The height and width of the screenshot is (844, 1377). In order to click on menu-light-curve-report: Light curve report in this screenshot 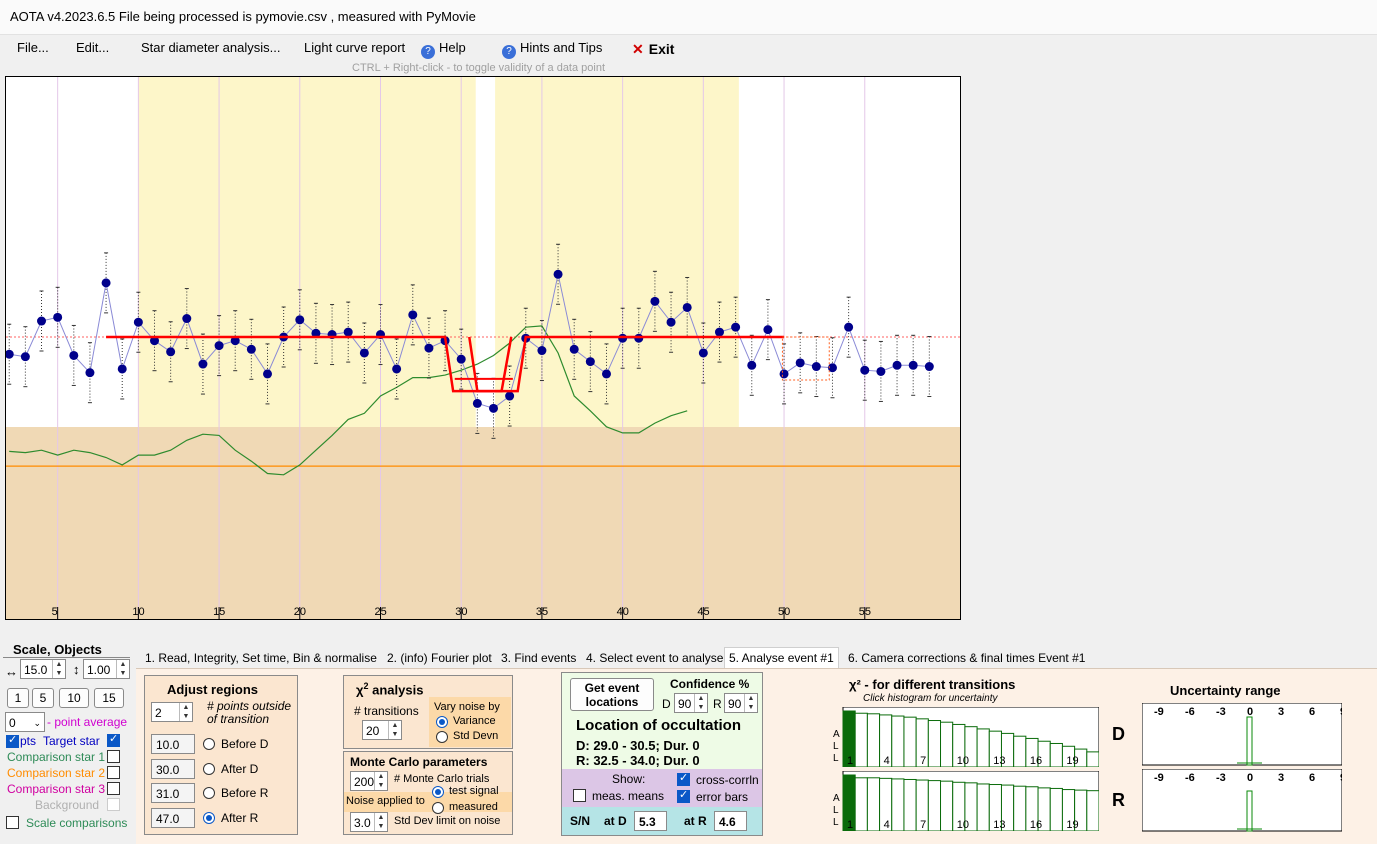, I will do `click(354, 47)`.